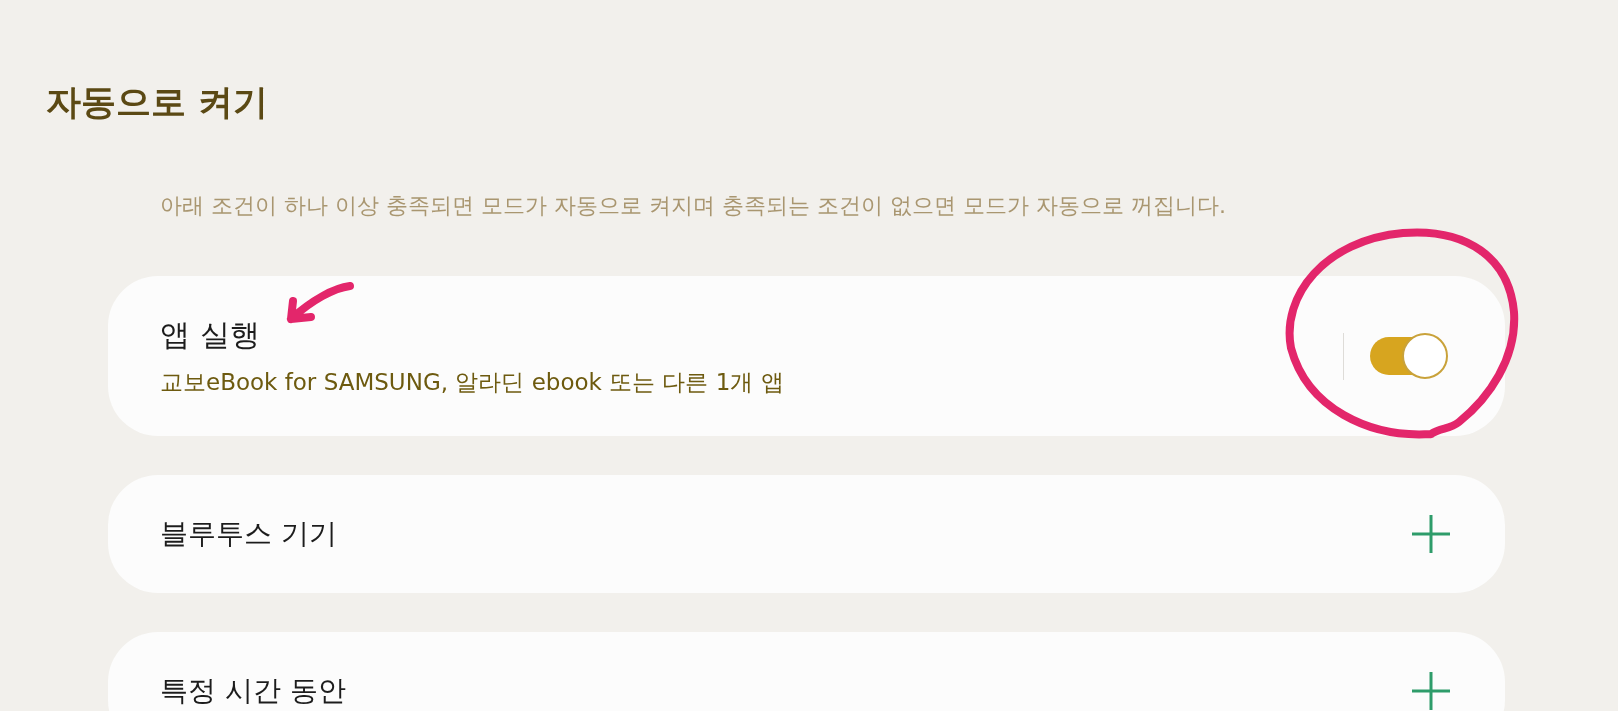 The image size is (1618, 711). What do you see at coordinates (693, 206) in the screenshot?
I see `description-text: 아래 조건이 하나 이상 충족되면 모드가 자동으로 켜지며 충족되는 조건이 없으면 모드가 자동으로 꺼집니다.` at bounding box center [693, 206].